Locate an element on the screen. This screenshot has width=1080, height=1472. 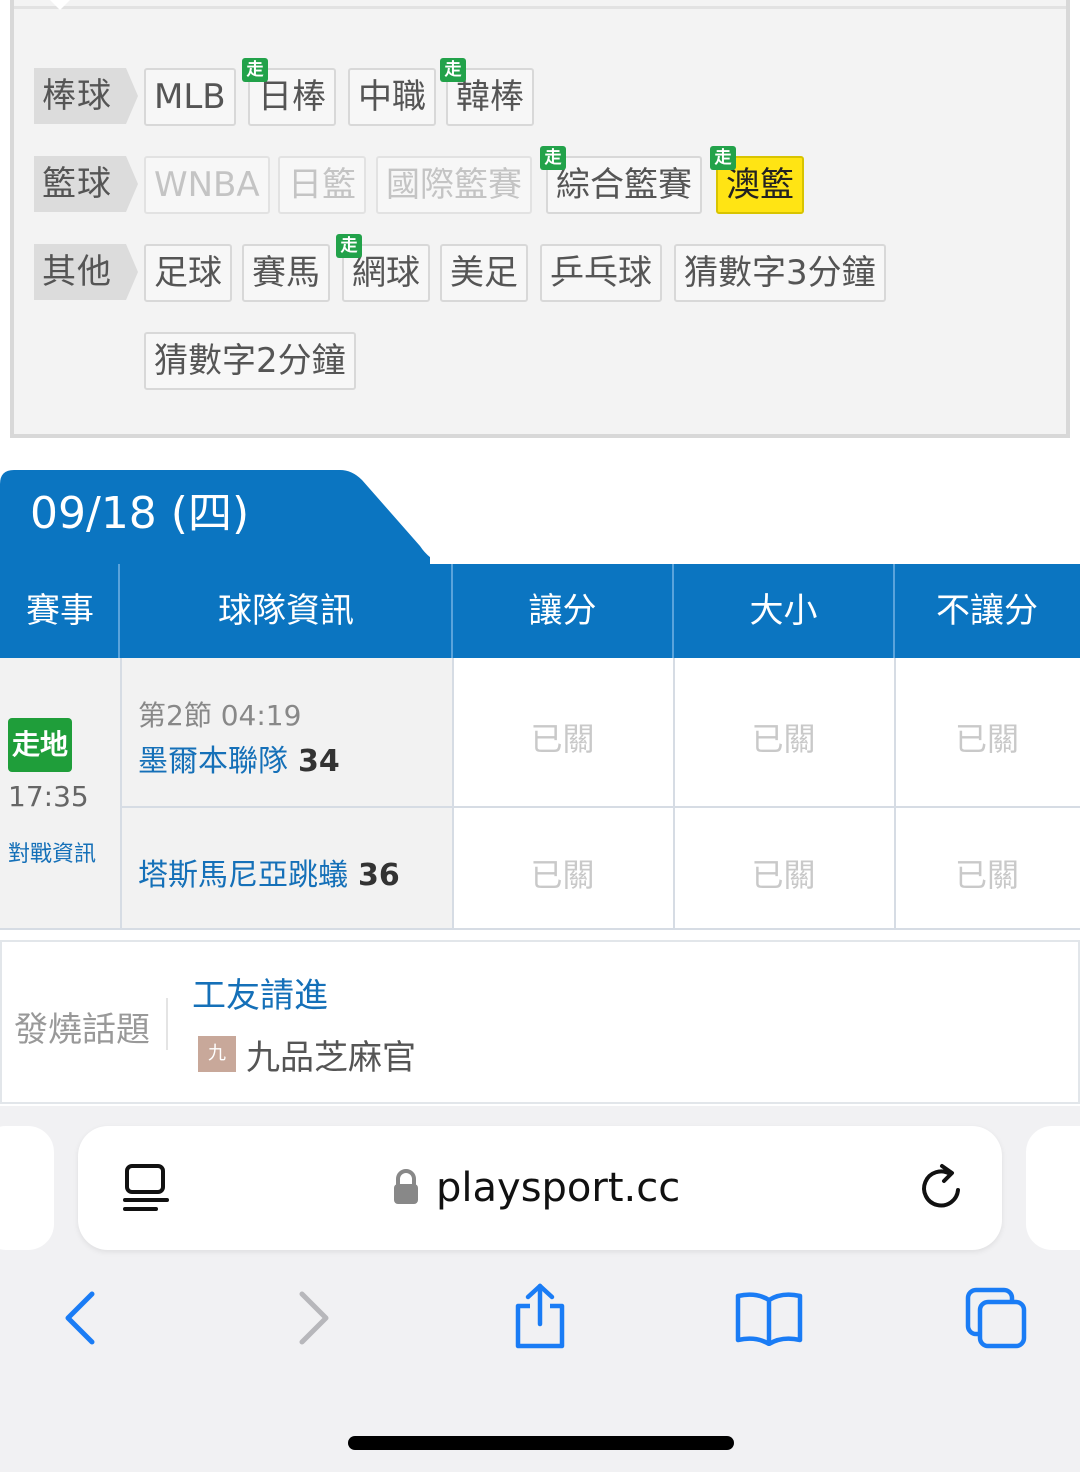
chip-intl-basketball: 國際籃賽 is located at coordinates (454, 185).